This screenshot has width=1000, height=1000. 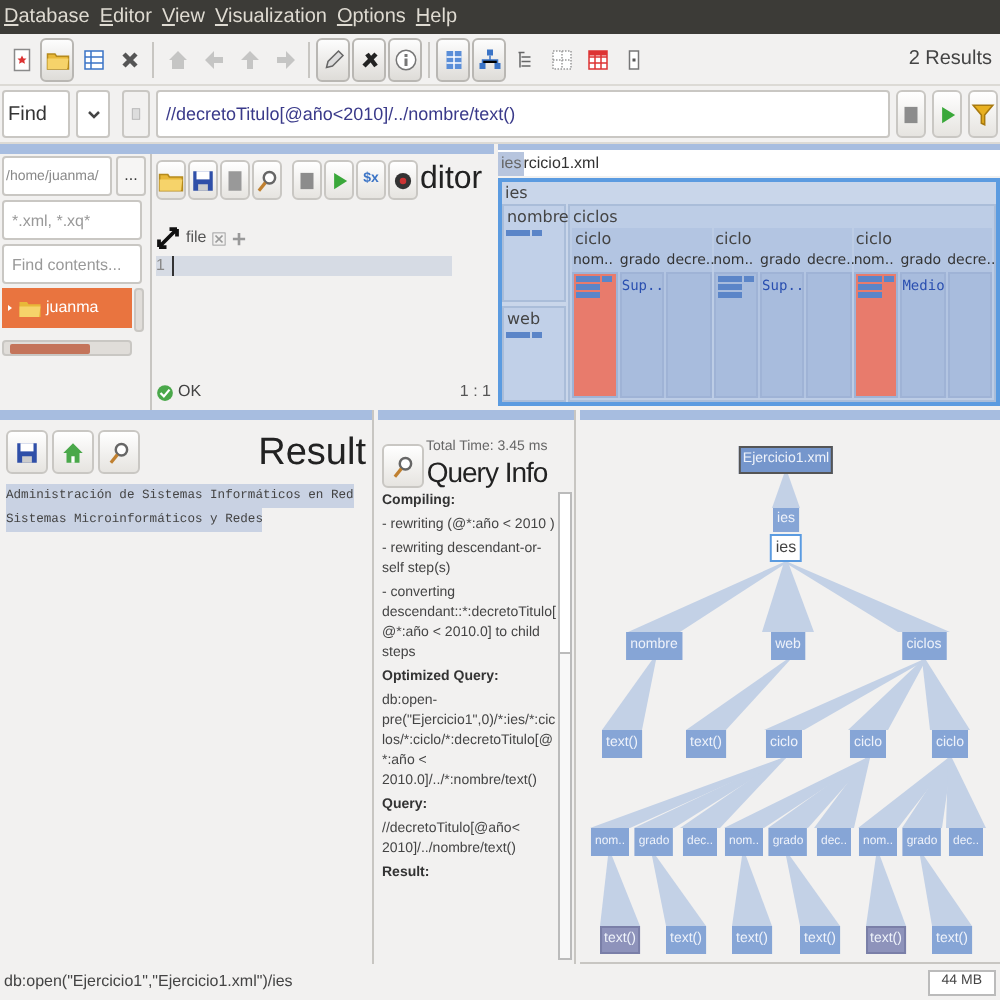 What do you see at coordinates (525, 59) in the screenshot?
I see `list-icon` at bounding box center [525, 59].